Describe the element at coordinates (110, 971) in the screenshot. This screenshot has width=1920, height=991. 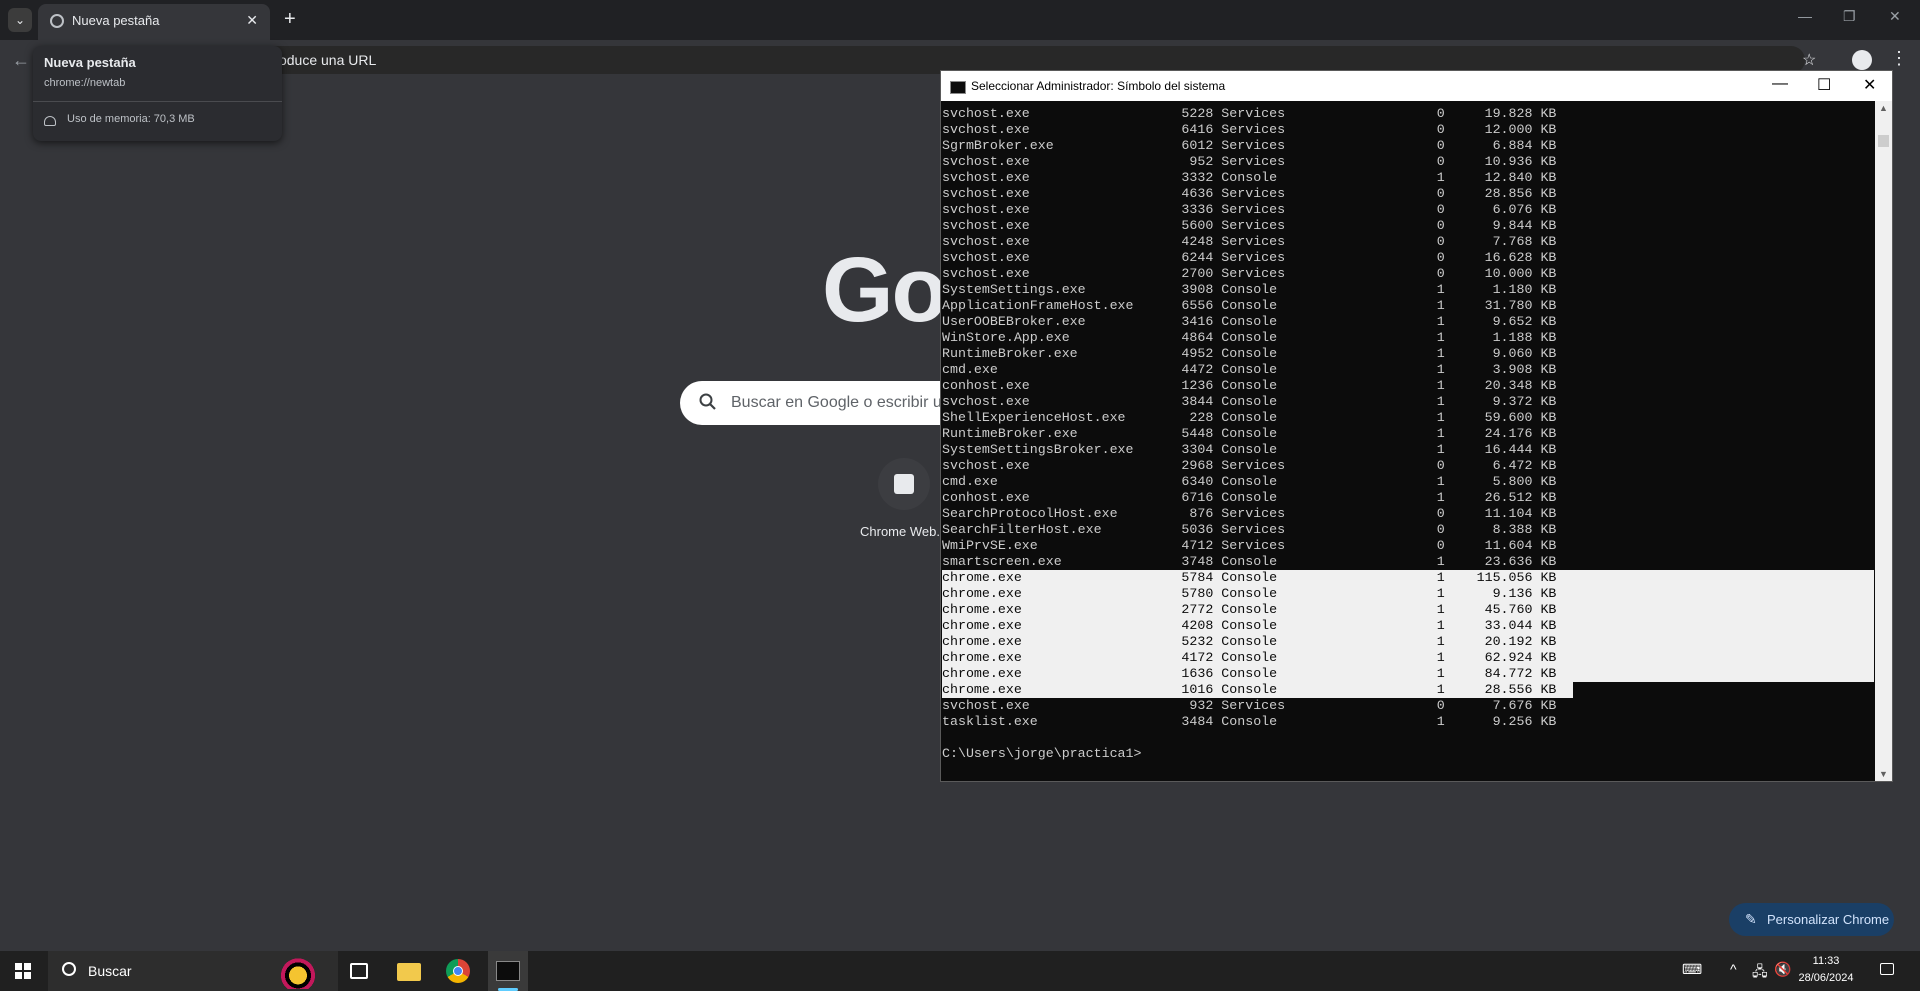
I see `taskbar-search-label: Buscar` at that location.